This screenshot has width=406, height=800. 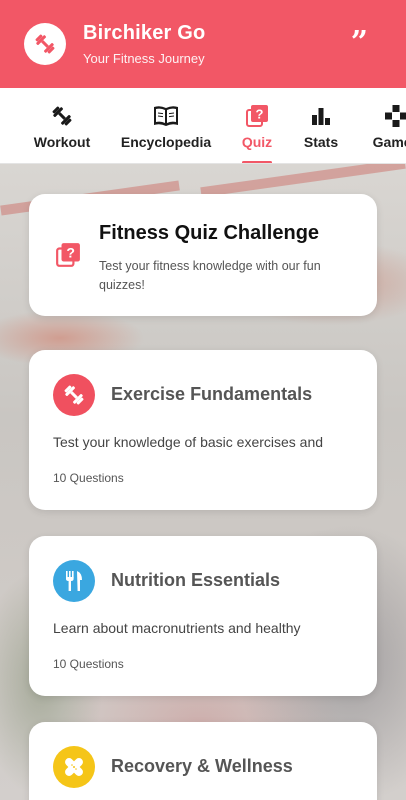 I want to click on quiz-title: Exercise Fundamentals, so click(x=212, y=394).